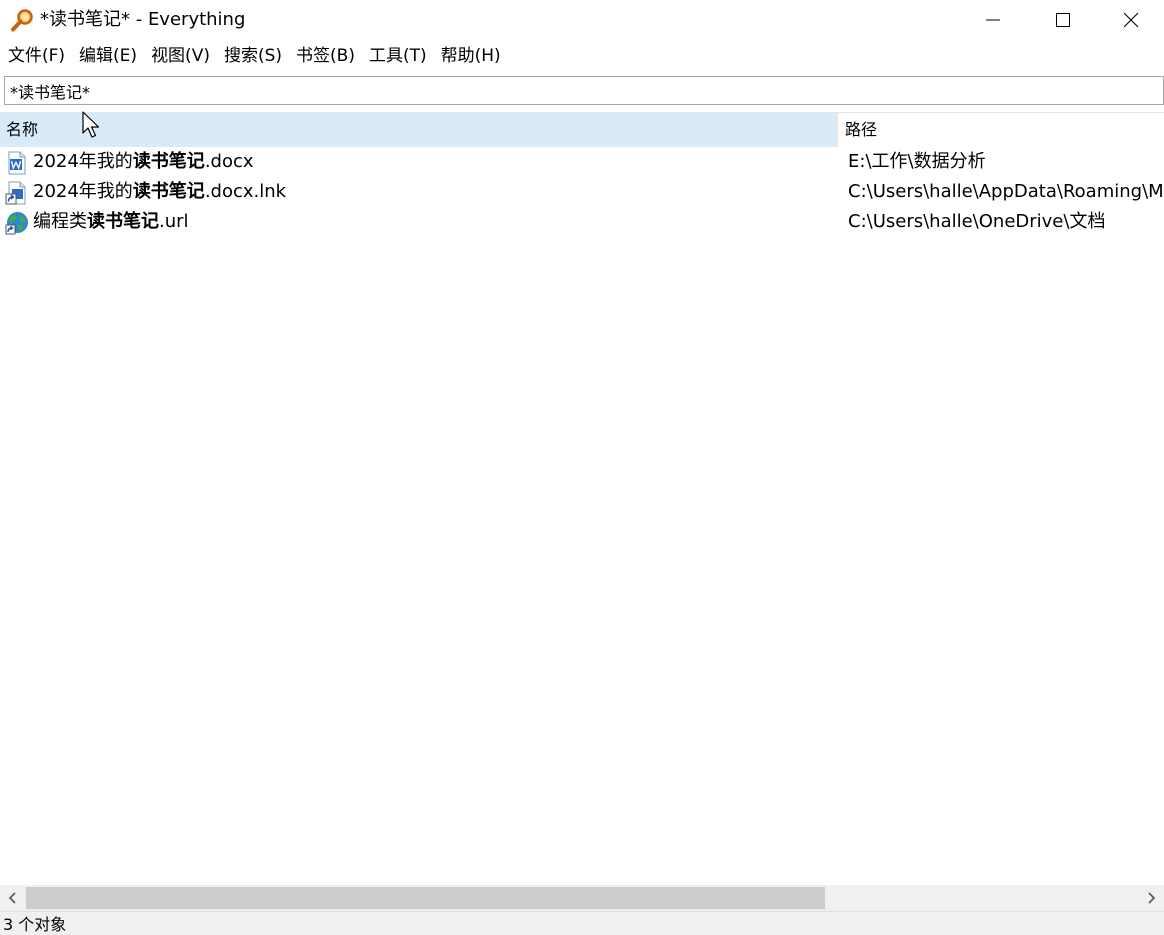 The image size is (1164, 935). Describe the element at coordinates (1006, 191) in the screenshot. I see `file-path: C:\Users\halle\AppData\Roaming\Mi` at that location.